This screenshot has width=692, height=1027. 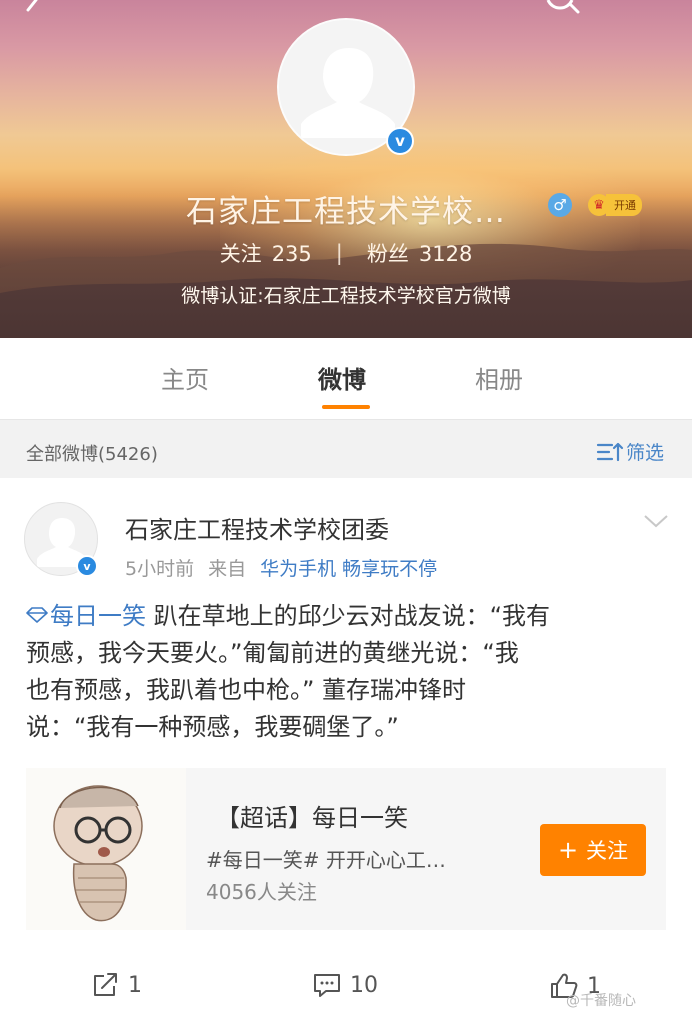 I want to click on cartoon-character-image, so click(x=106, y=849).